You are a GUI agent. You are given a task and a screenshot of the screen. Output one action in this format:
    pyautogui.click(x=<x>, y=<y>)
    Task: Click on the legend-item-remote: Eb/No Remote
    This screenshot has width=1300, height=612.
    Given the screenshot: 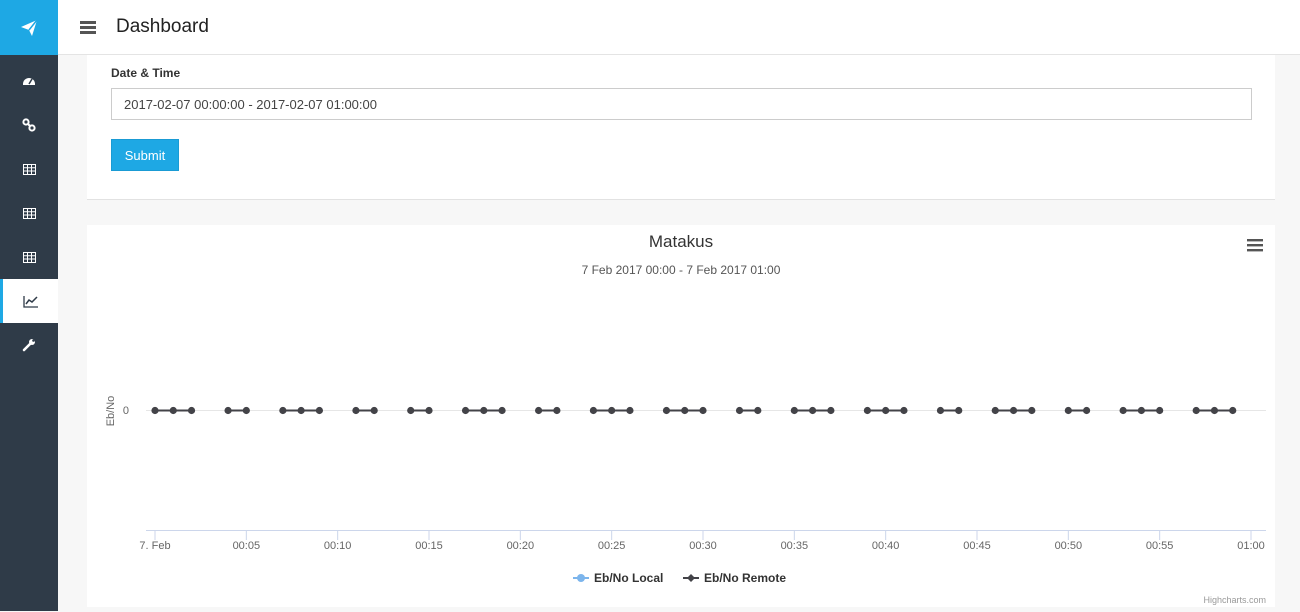 What is the action you would take?
    pyautogui.click(x=734, y=578)
    